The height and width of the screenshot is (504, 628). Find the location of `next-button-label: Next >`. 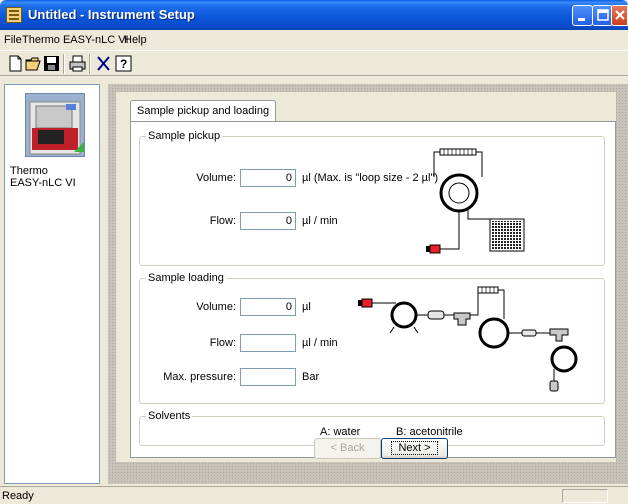

next-button-label: Next > is located at coordinates (414, 448).